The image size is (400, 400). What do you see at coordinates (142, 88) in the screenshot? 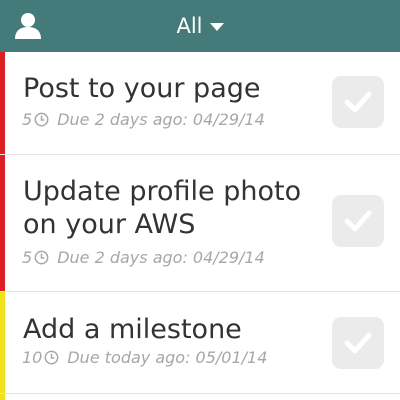
I see `task-title: Post to your page` at bounding box center [142, 88].